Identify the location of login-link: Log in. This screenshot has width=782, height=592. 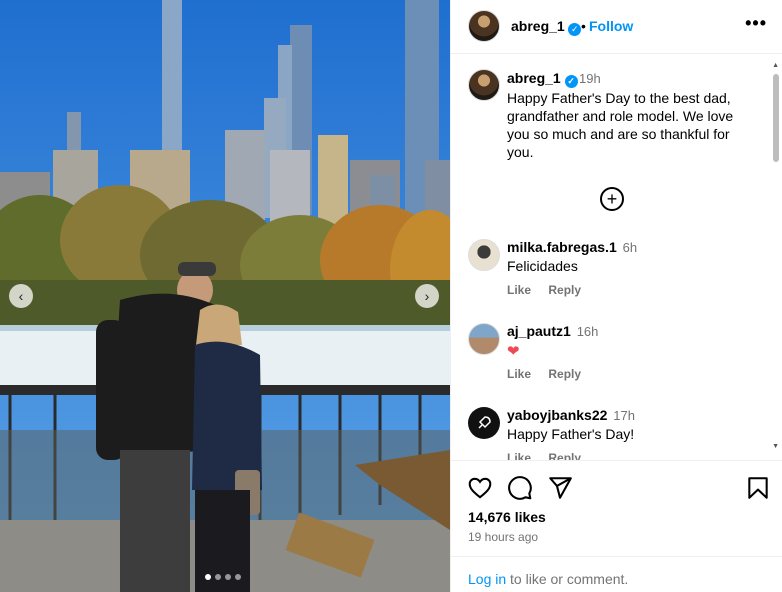
(487, 579).